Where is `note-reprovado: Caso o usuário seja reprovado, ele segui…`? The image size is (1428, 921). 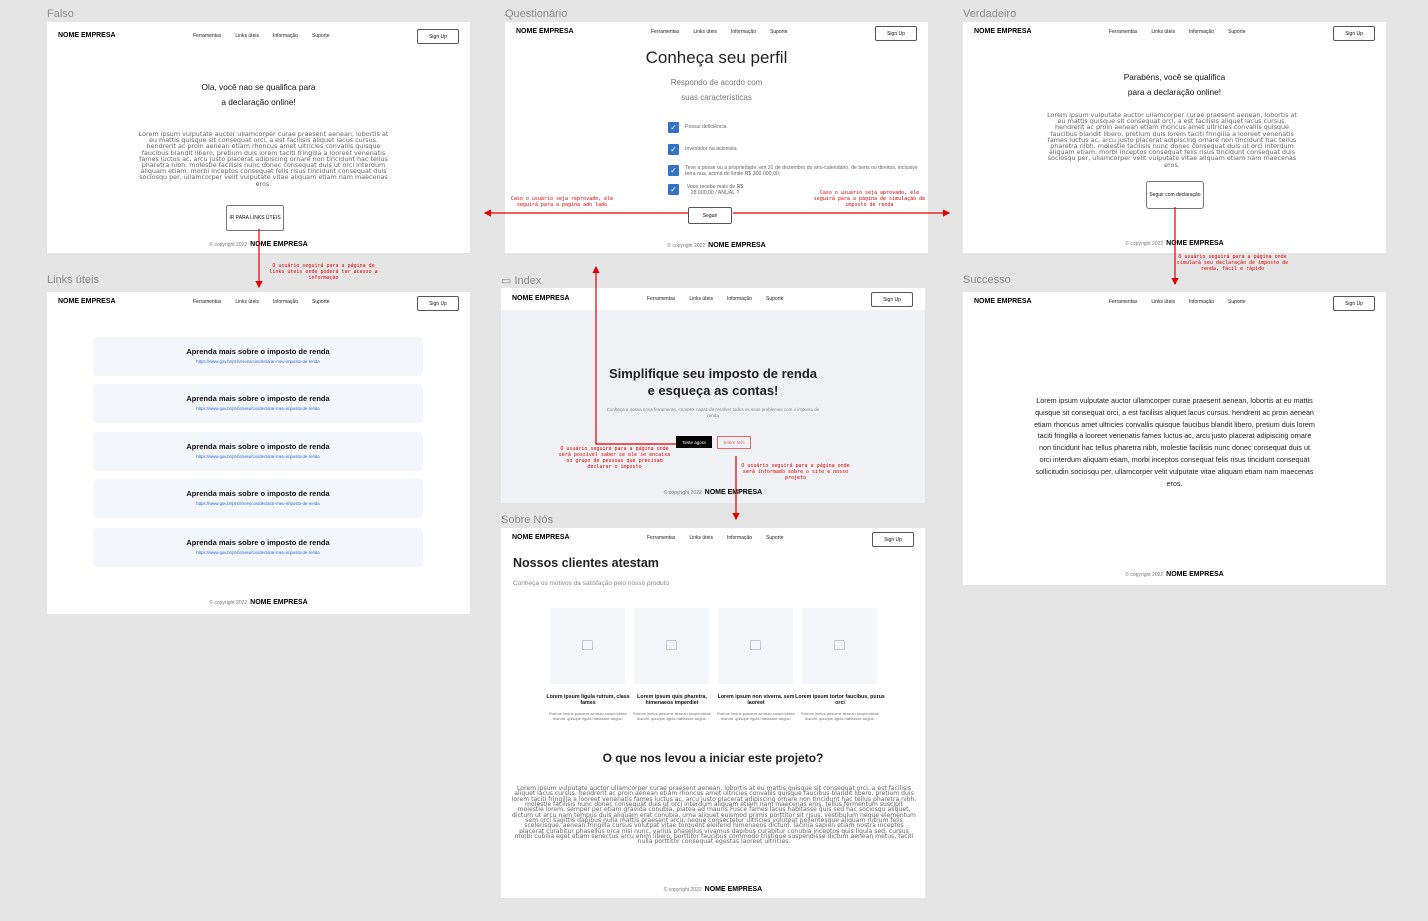 note-reprovado: Caso o usuário seja reprovado, ele segui… is located at coordinates (562, 202).